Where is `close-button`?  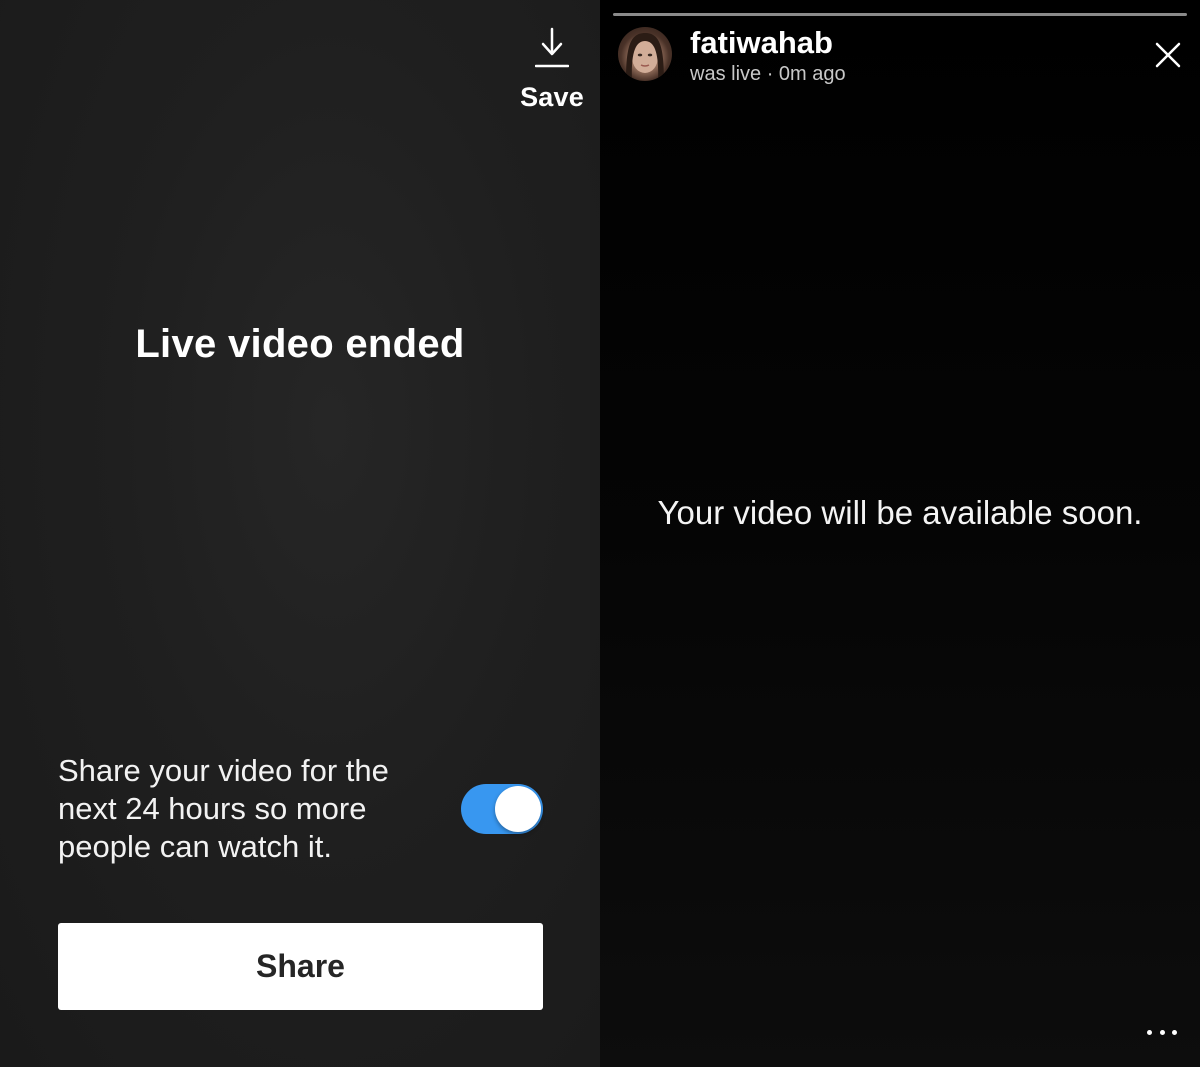
close-button is located at coordinates (1168, 55).